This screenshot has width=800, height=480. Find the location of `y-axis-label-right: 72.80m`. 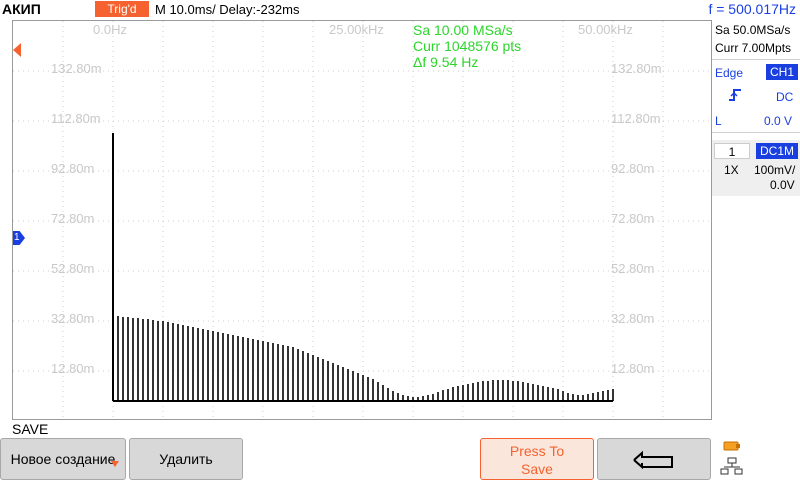

y-axis-label-right: 72.80m is located at coordinates (633, 218).